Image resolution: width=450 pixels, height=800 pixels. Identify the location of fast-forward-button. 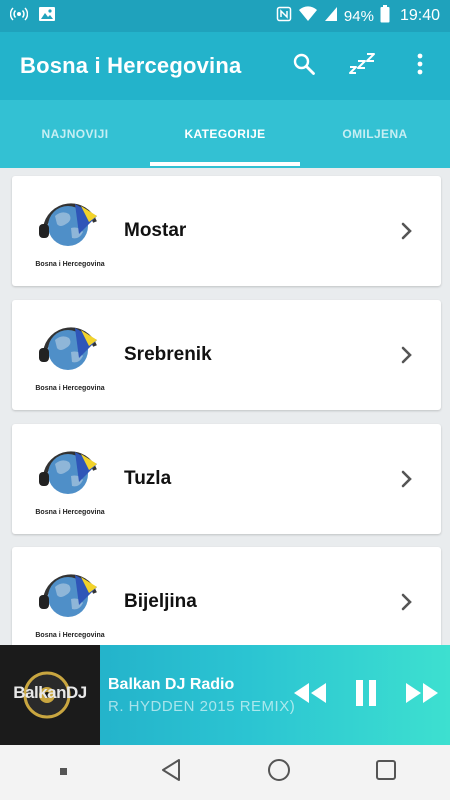
(422, 695).